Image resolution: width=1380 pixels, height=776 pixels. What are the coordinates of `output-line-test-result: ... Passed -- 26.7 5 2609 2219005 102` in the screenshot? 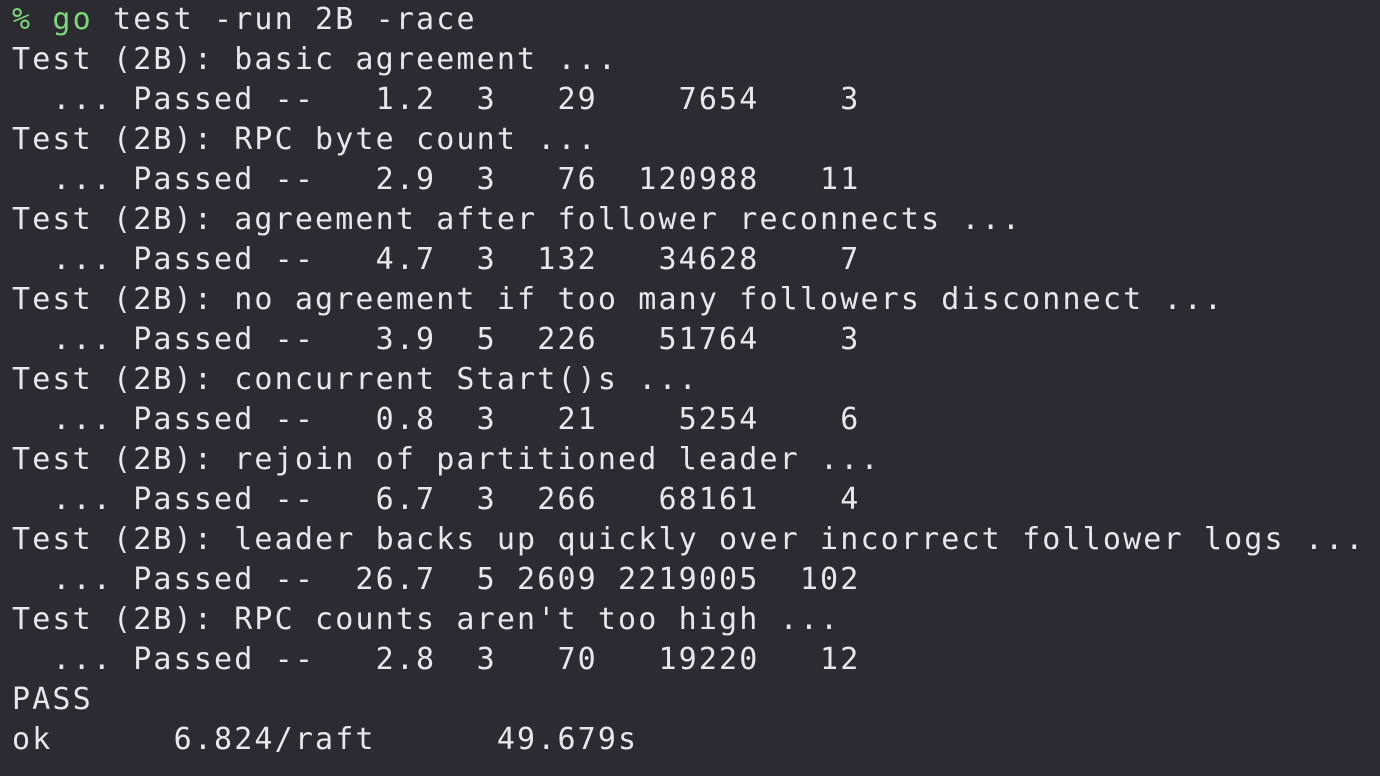 It's located at (436, 579).